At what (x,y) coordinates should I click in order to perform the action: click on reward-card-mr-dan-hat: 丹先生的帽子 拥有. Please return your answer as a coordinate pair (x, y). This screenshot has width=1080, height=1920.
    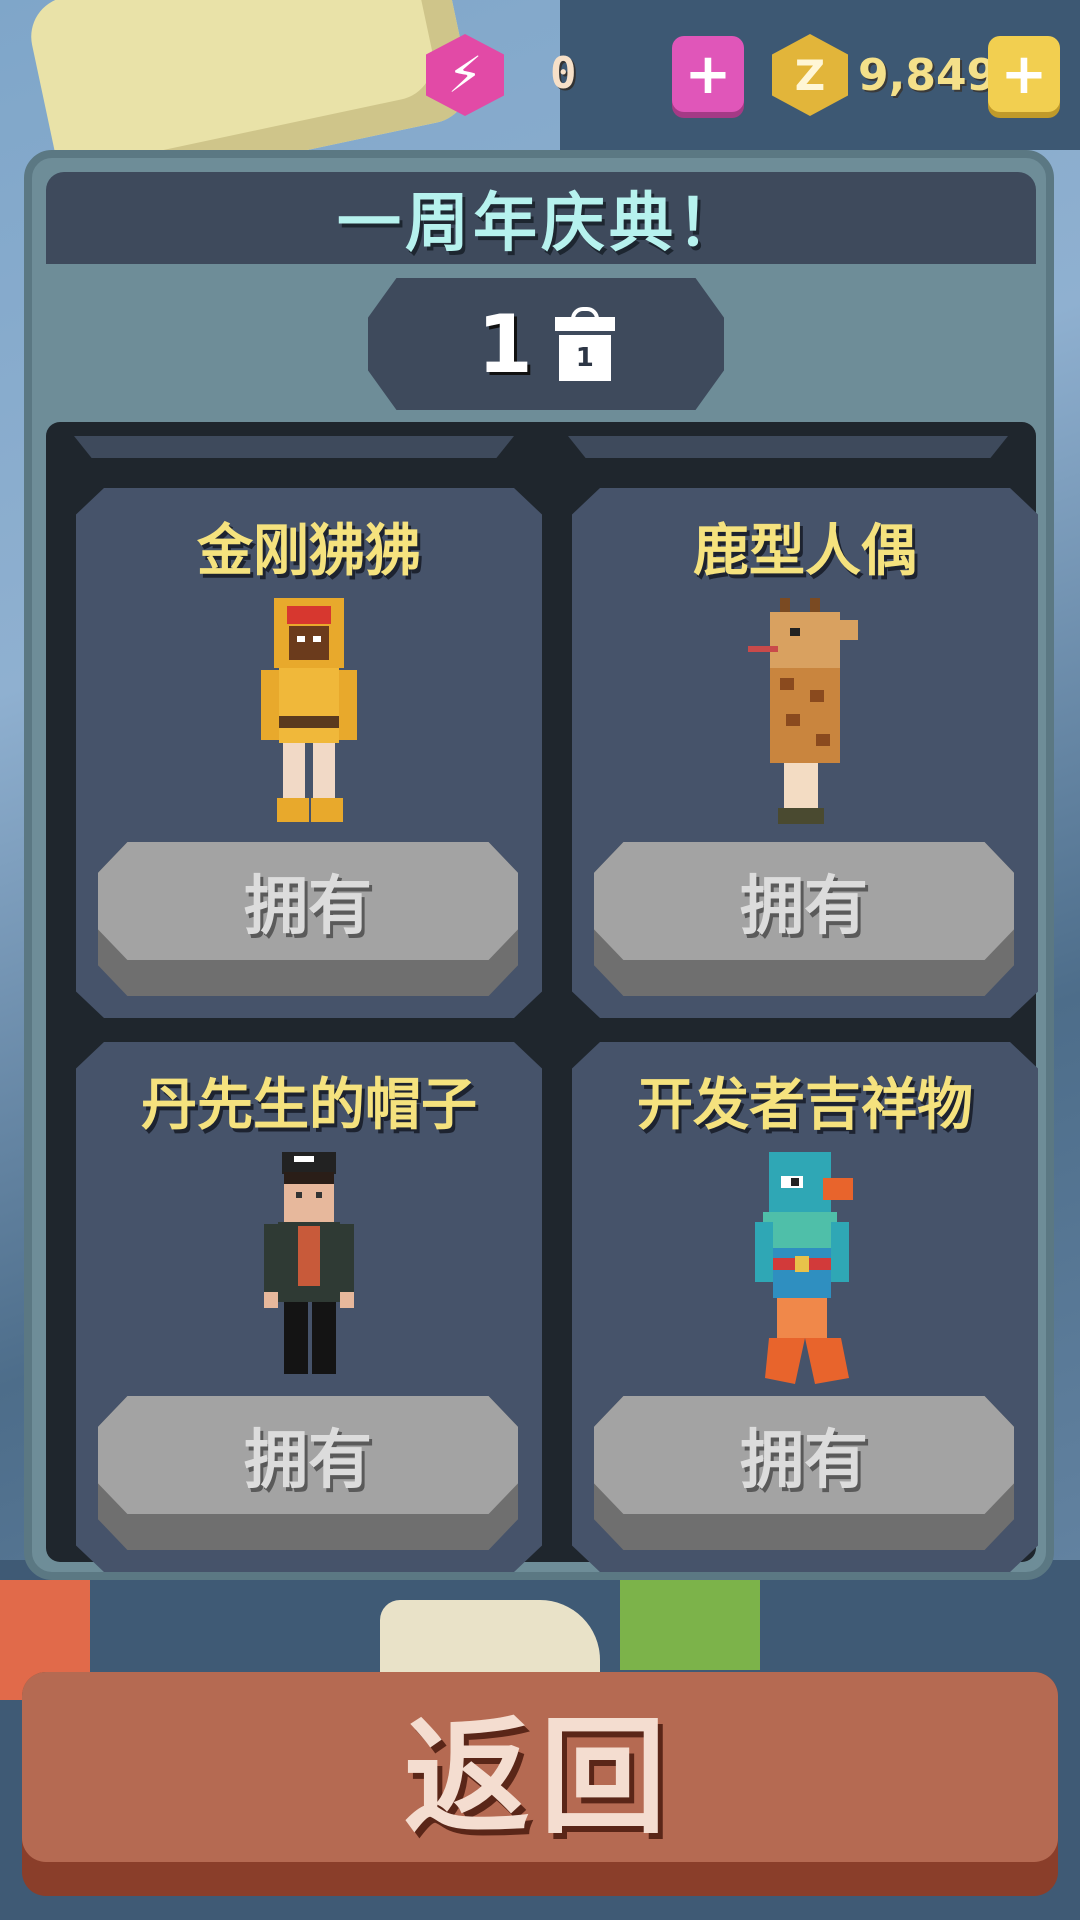
    Looking at the image, I should click on (309, 1307).